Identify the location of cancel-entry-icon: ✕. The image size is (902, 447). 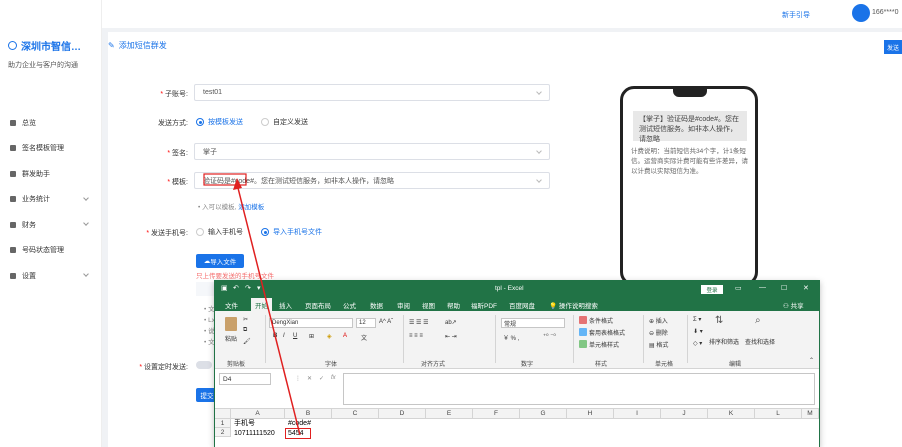
(309, 378).